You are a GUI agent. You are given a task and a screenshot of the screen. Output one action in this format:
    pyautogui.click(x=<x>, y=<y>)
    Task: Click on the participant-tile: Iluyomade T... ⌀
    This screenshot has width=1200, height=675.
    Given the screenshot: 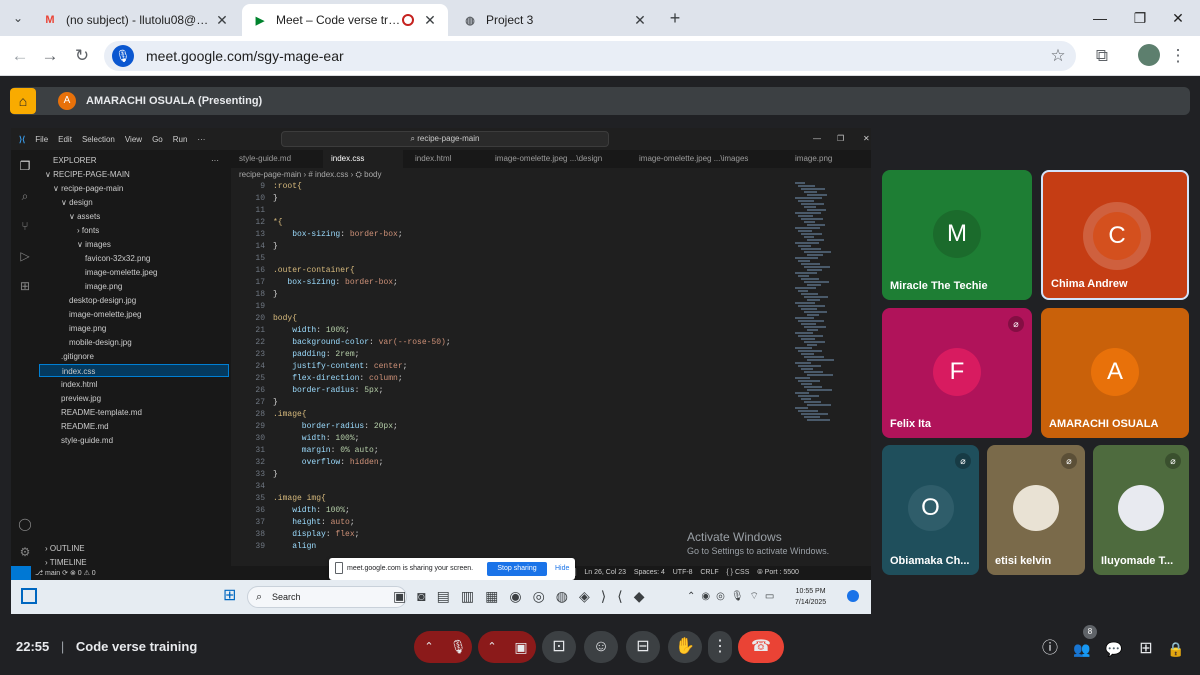 What is the action you would take?
    pyautogui.click(x=1141, y=510)
    